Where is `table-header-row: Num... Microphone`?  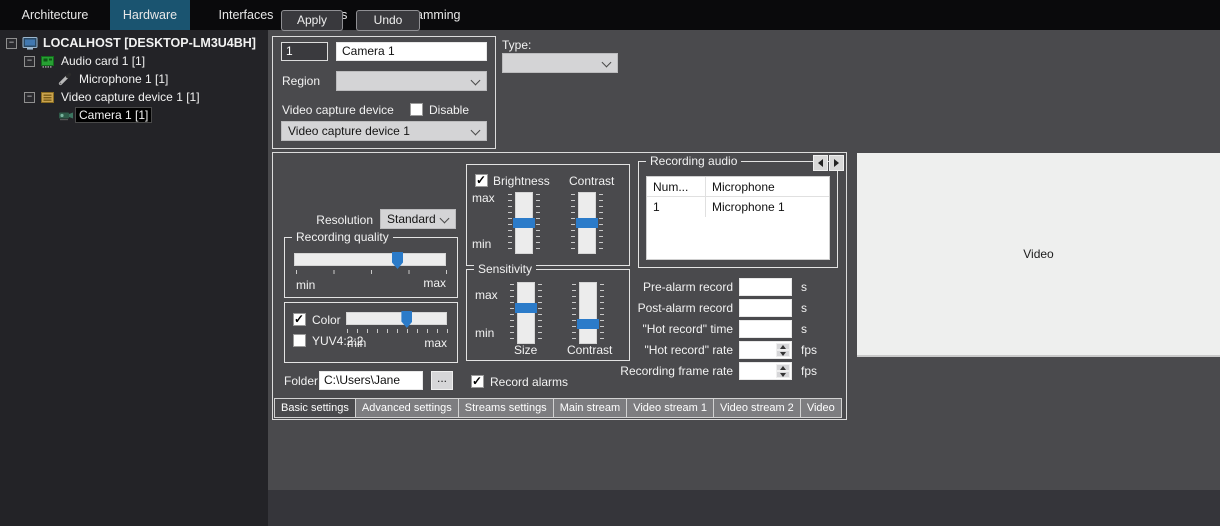
table-header-row: Num... Microphone is located at coordinates (738, 187).